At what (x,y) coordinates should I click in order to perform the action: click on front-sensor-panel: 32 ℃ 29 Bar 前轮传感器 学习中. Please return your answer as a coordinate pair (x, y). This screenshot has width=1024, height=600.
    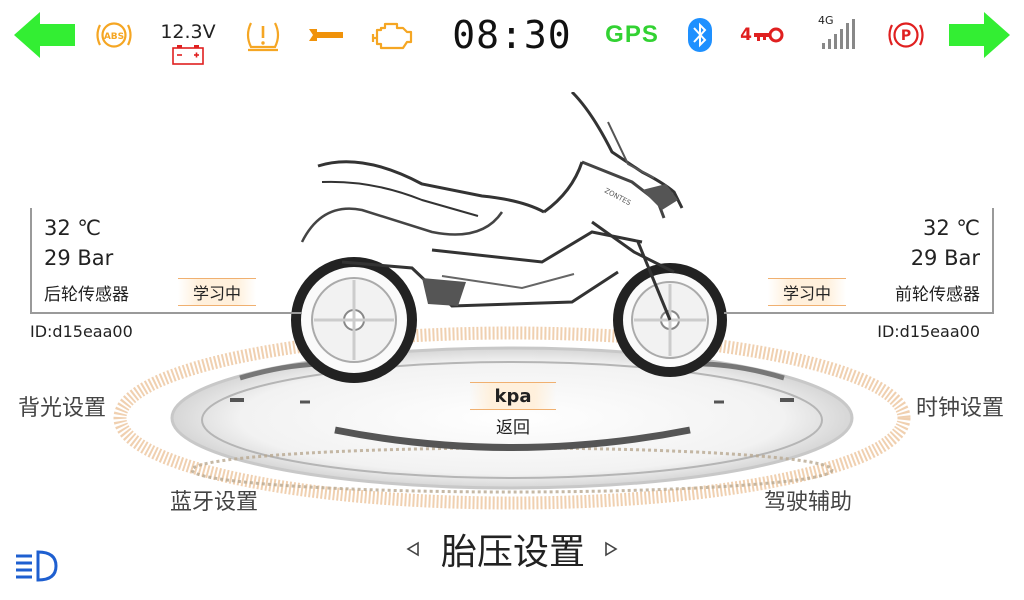
    Looking at the image, I should click on (859, 261).